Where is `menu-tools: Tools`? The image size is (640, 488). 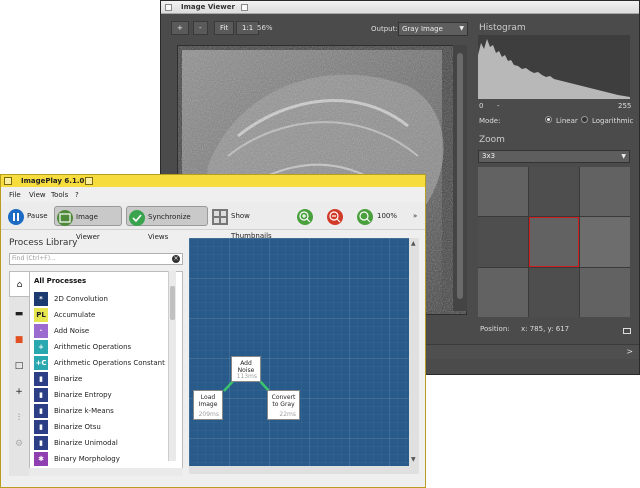 menu-tools: Tools is located at coordinates (59, 195).